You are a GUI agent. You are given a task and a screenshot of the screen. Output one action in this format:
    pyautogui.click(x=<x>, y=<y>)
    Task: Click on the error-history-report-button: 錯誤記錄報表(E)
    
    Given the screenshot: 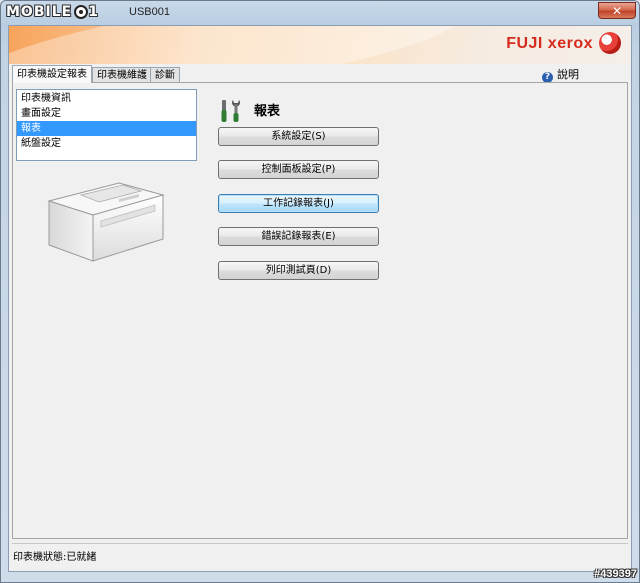 What is the action you would take?
    pyautogui.click(x=298, y=236)
    